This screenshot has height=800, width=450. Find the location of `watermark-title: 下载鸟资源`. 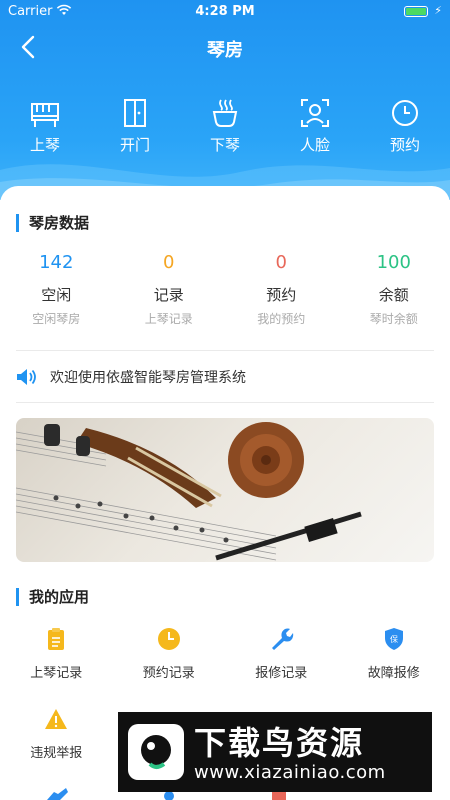

watermark-title: 下载鸟资源 is located at coordinates (279, 743).